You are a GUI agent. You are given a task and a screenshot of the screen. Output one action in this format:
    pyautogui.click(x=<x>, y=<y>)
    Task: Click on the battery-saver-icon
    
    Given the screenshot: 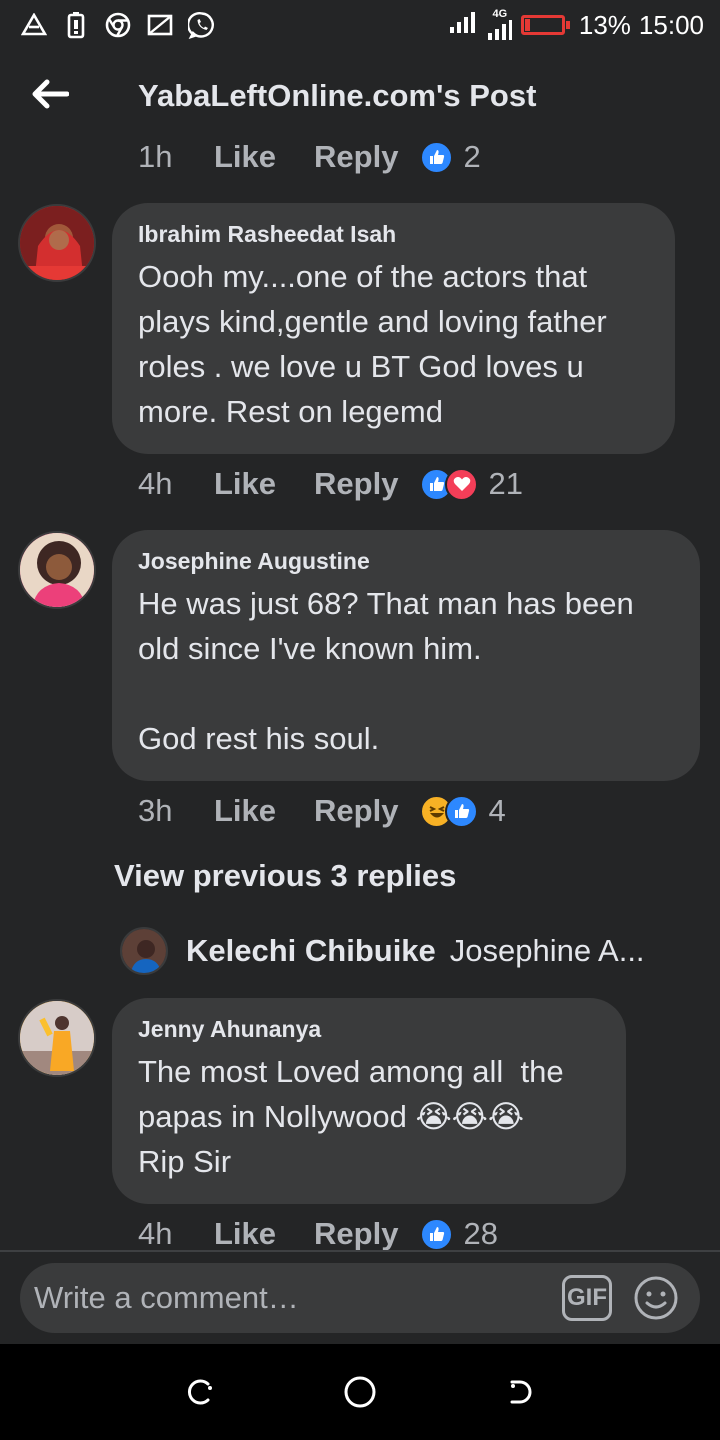 What is the action you would take?
    pyautogui.click(x=76, y=25)
    